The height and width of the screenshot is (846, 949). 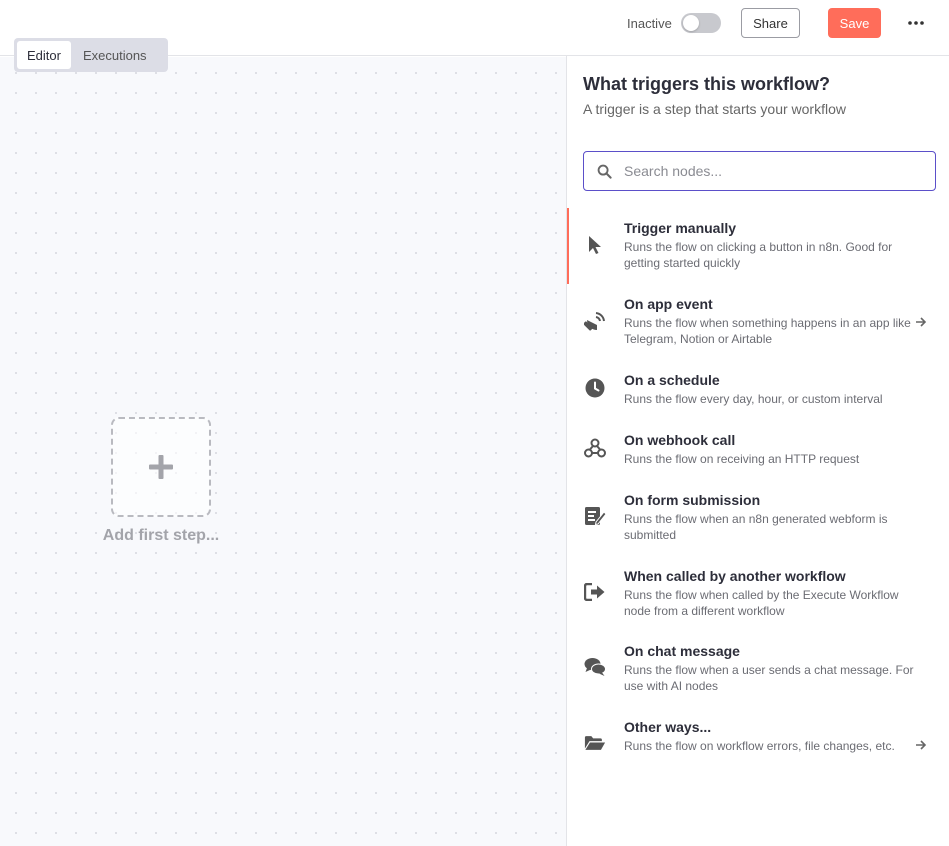 I want to click on toggle-knob, so click(x=691, y=23).